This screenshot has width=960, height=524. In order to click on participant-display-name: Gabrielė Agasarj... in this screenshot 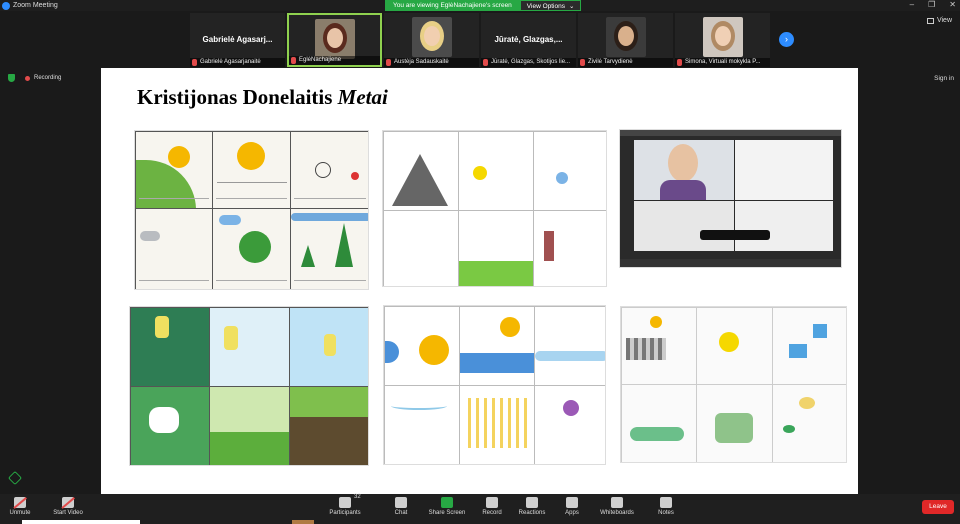, I will do `click(237, 39)`.